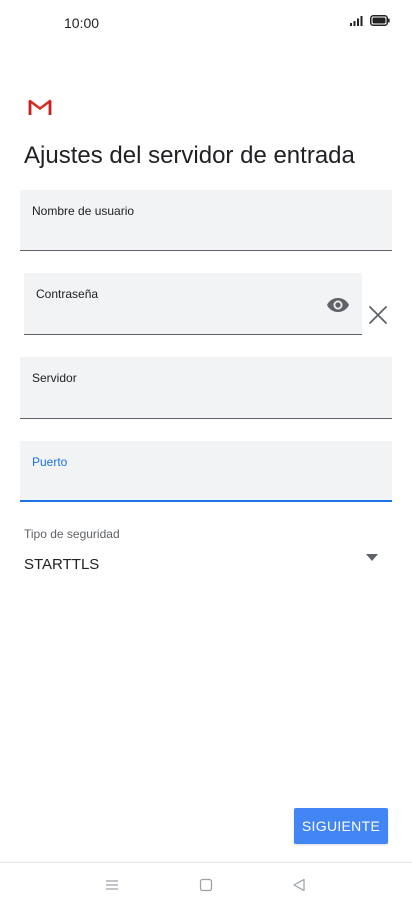 This screenshot has width=412, height=906. Describe the element at coordinates (341, 826) in the screenshot. I see `next-button: SIGUIENTE` at that location.